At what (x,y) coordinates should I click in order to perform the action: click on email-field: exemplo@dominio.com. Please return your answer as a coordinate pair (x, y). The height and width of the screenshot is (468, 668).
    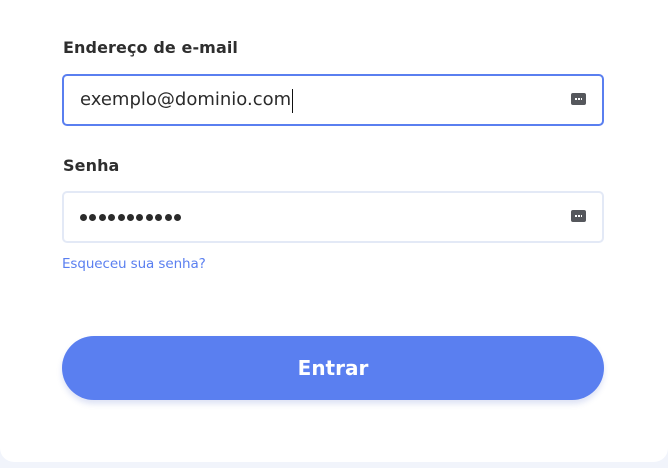
    Looking at the image, I should click on (333, 100).